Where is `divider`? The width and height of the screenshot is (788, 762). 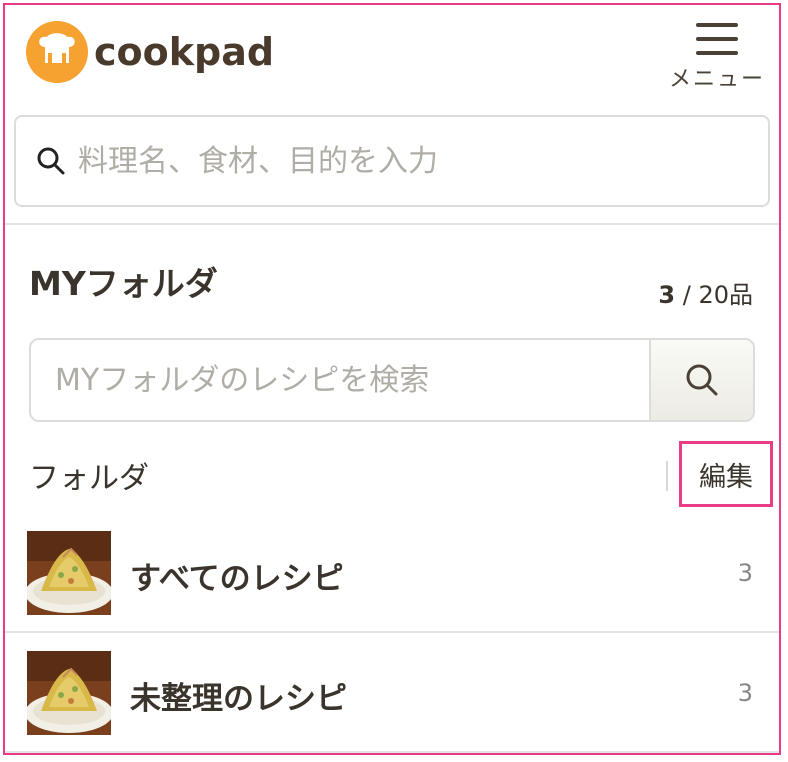 divider is located at coordinates (392, 224).